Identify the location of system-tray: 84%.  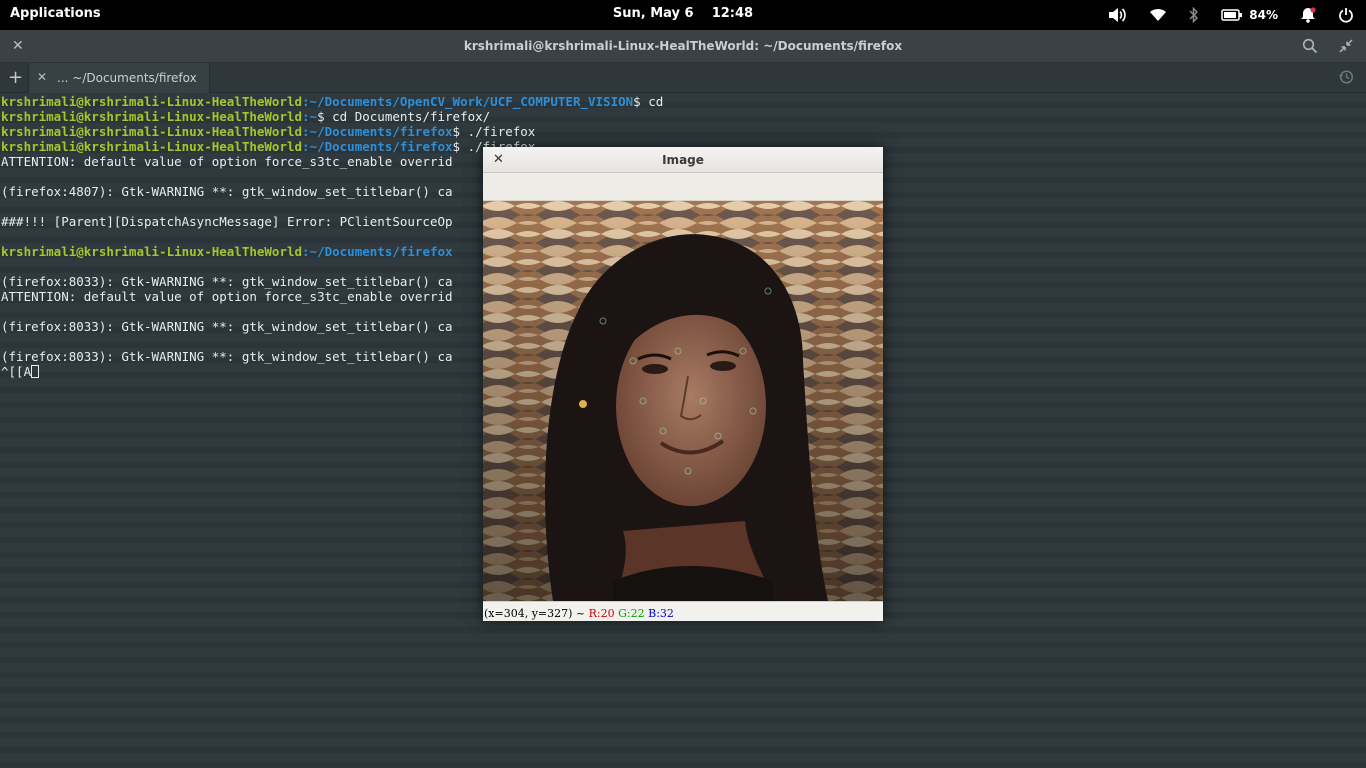
(1219, 15).